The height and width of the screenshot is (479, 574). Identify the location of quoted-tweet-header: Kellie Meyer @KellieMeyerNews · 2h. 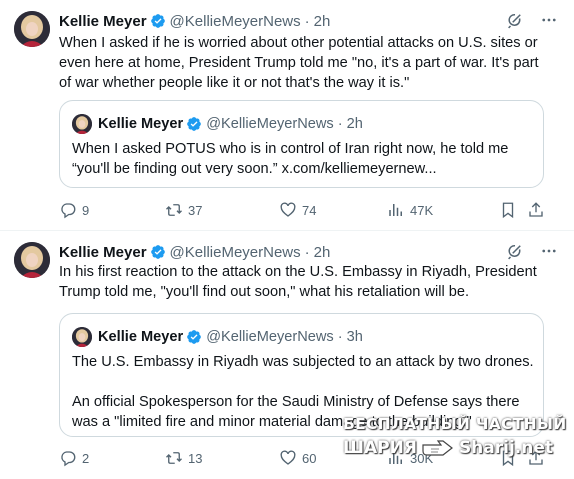
(230, 124).